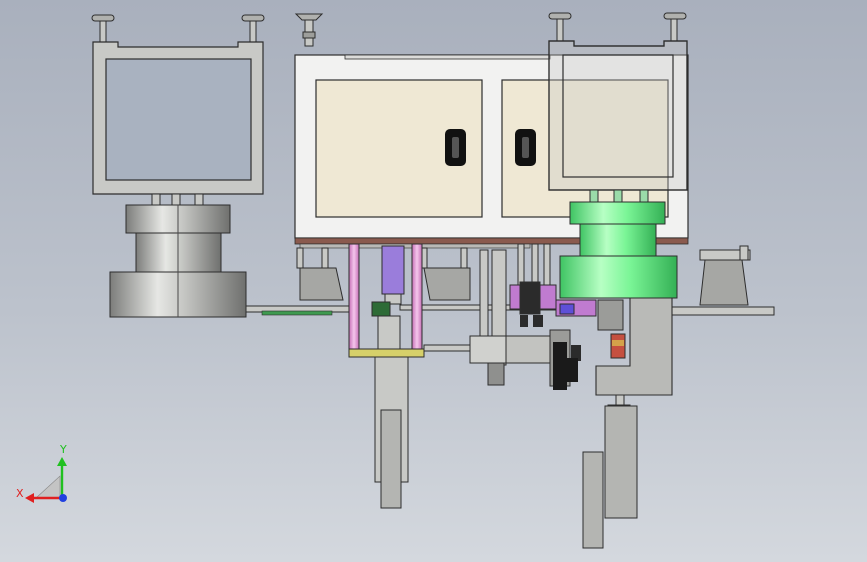  Describe the element at coordinates (618, 250) in the screenshot. I see `right-turntable-stack` at that location.